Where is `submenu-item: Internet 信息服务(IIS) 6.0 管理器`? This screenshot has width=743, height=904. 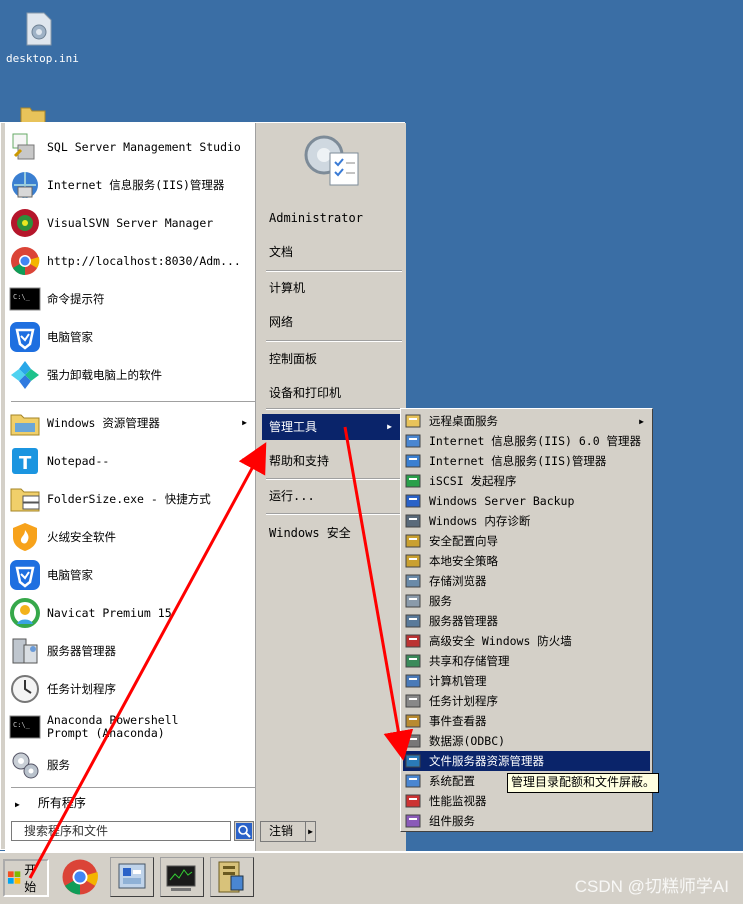
submenu-item: Internet 信息服务(IIS) 6.0 管理器 is located at coordinates (526, 441).